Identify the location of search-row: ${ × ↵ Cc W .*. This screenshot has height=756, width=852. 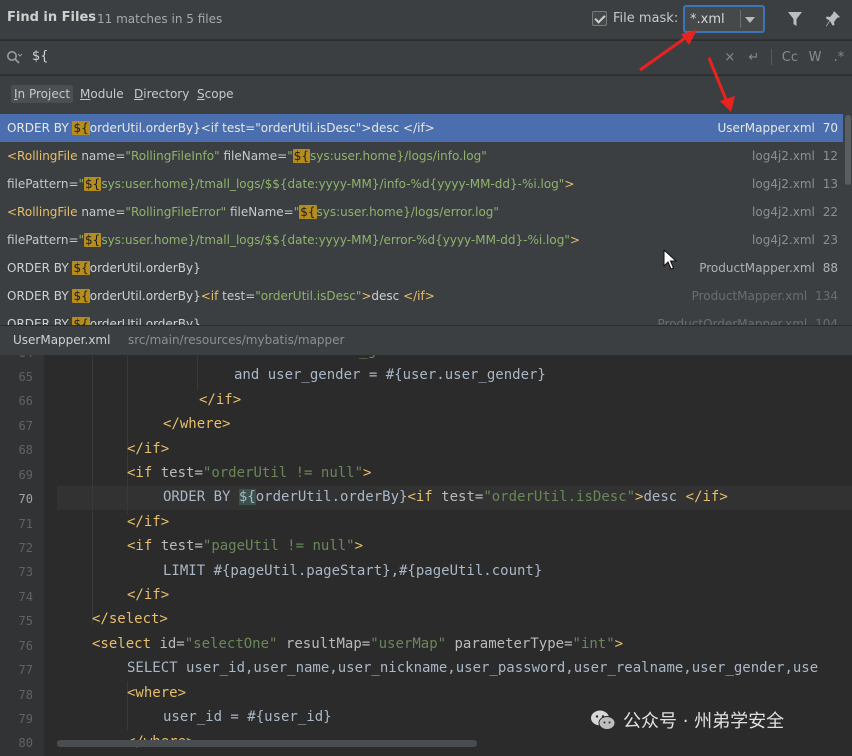
(426, 58).